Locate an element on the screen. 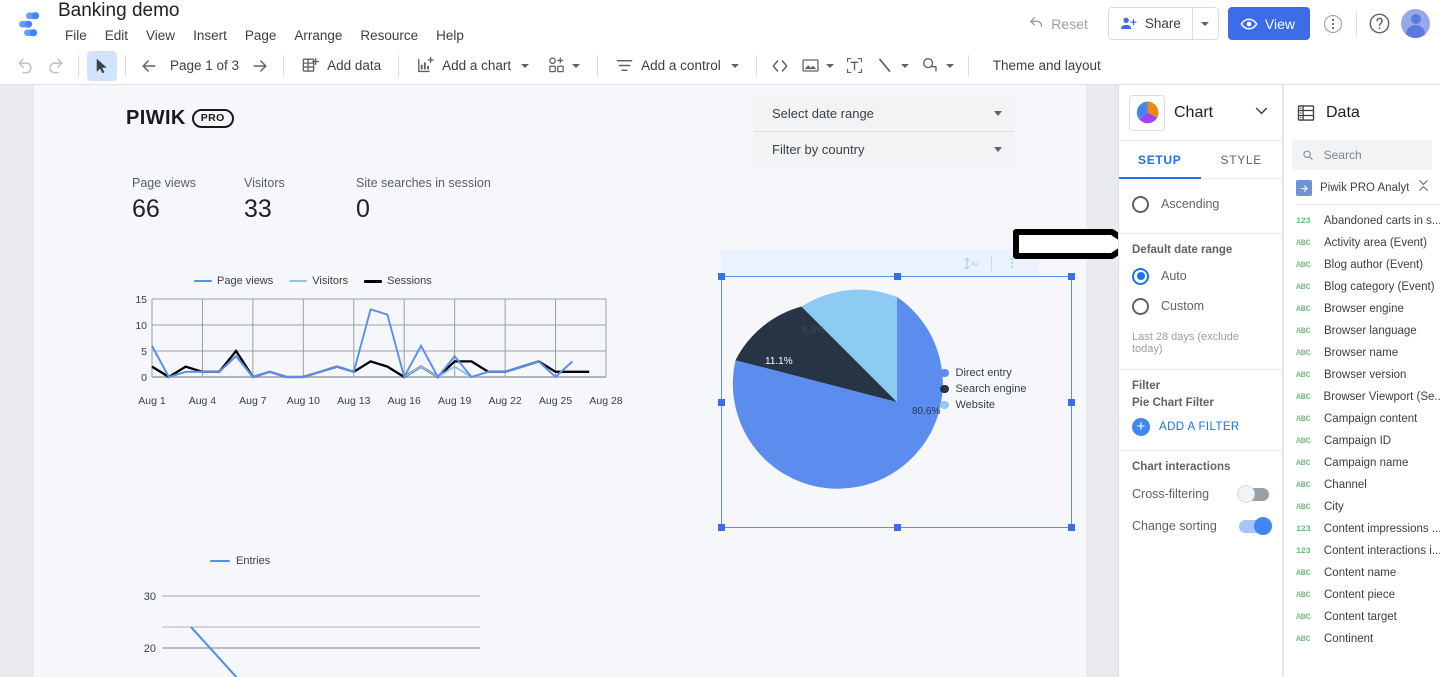 This screenshot has height=677, width=1440. piwik-pro-logo: PIWIK PRO is located at coordinates (180, 118).